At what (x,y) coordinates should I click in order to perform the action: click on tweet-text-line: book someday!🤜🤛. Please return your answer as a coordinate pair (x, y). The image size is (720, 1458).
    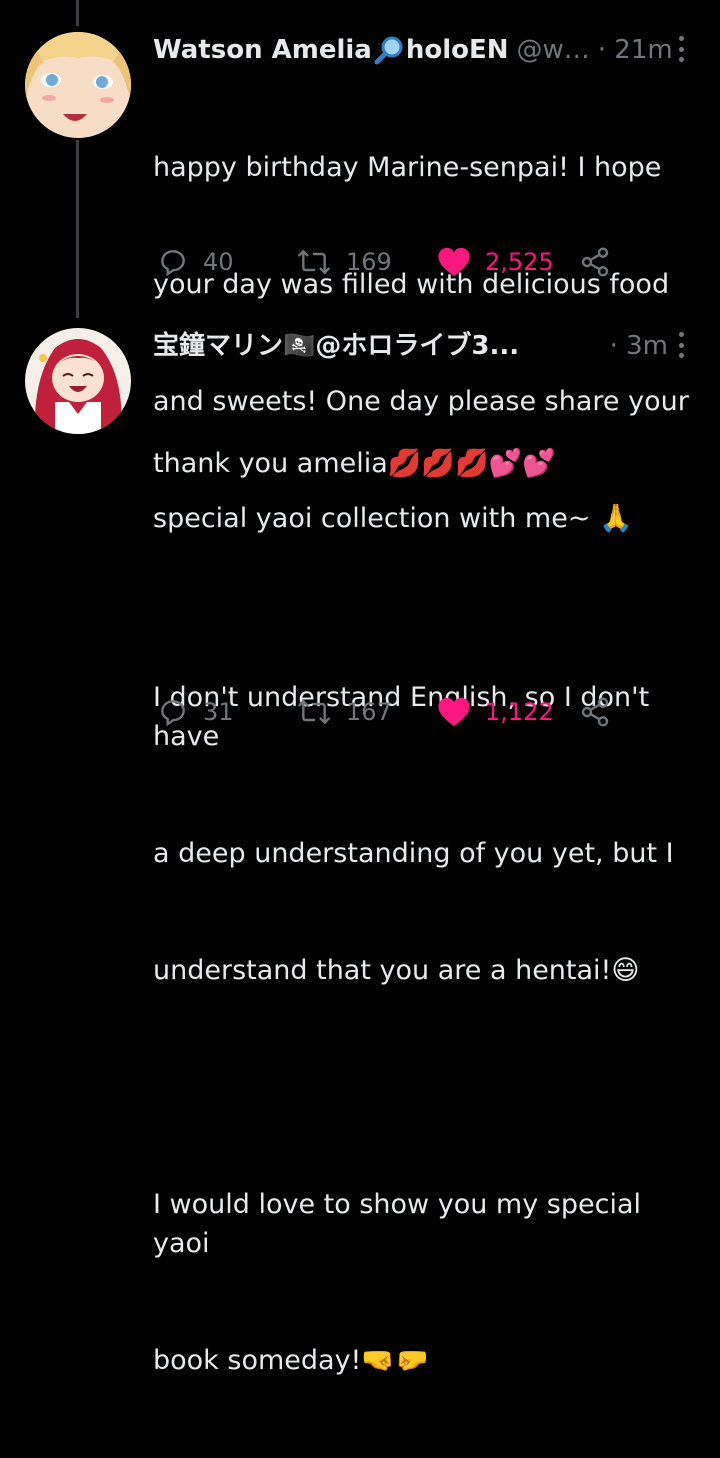
    Looking at the image, I should click on (291, 1360).